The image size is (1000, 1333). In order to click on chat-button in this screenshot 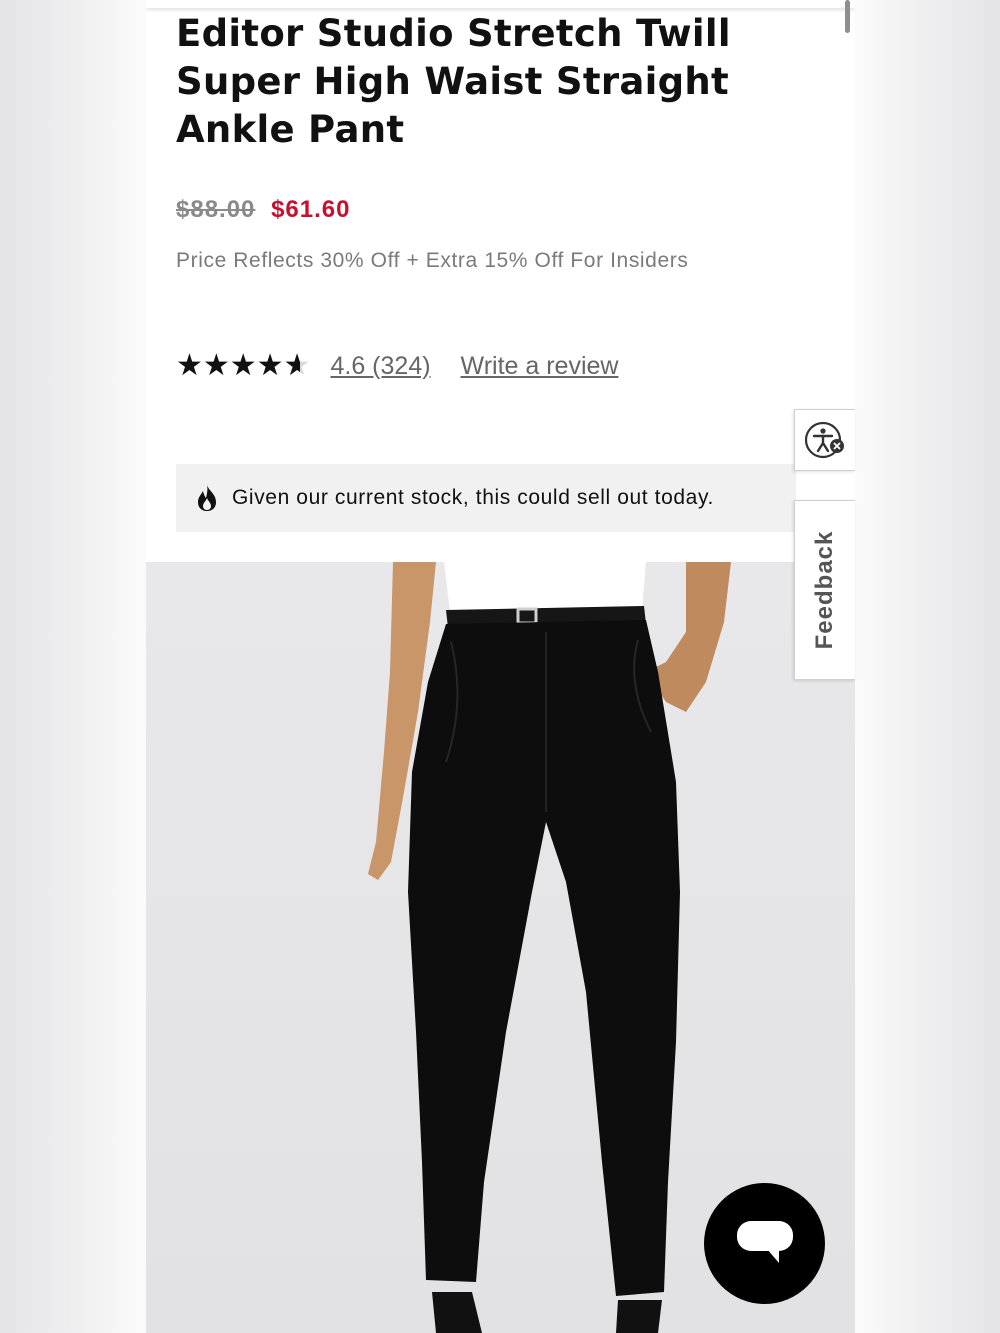, I will do `click(764, 1243)`.